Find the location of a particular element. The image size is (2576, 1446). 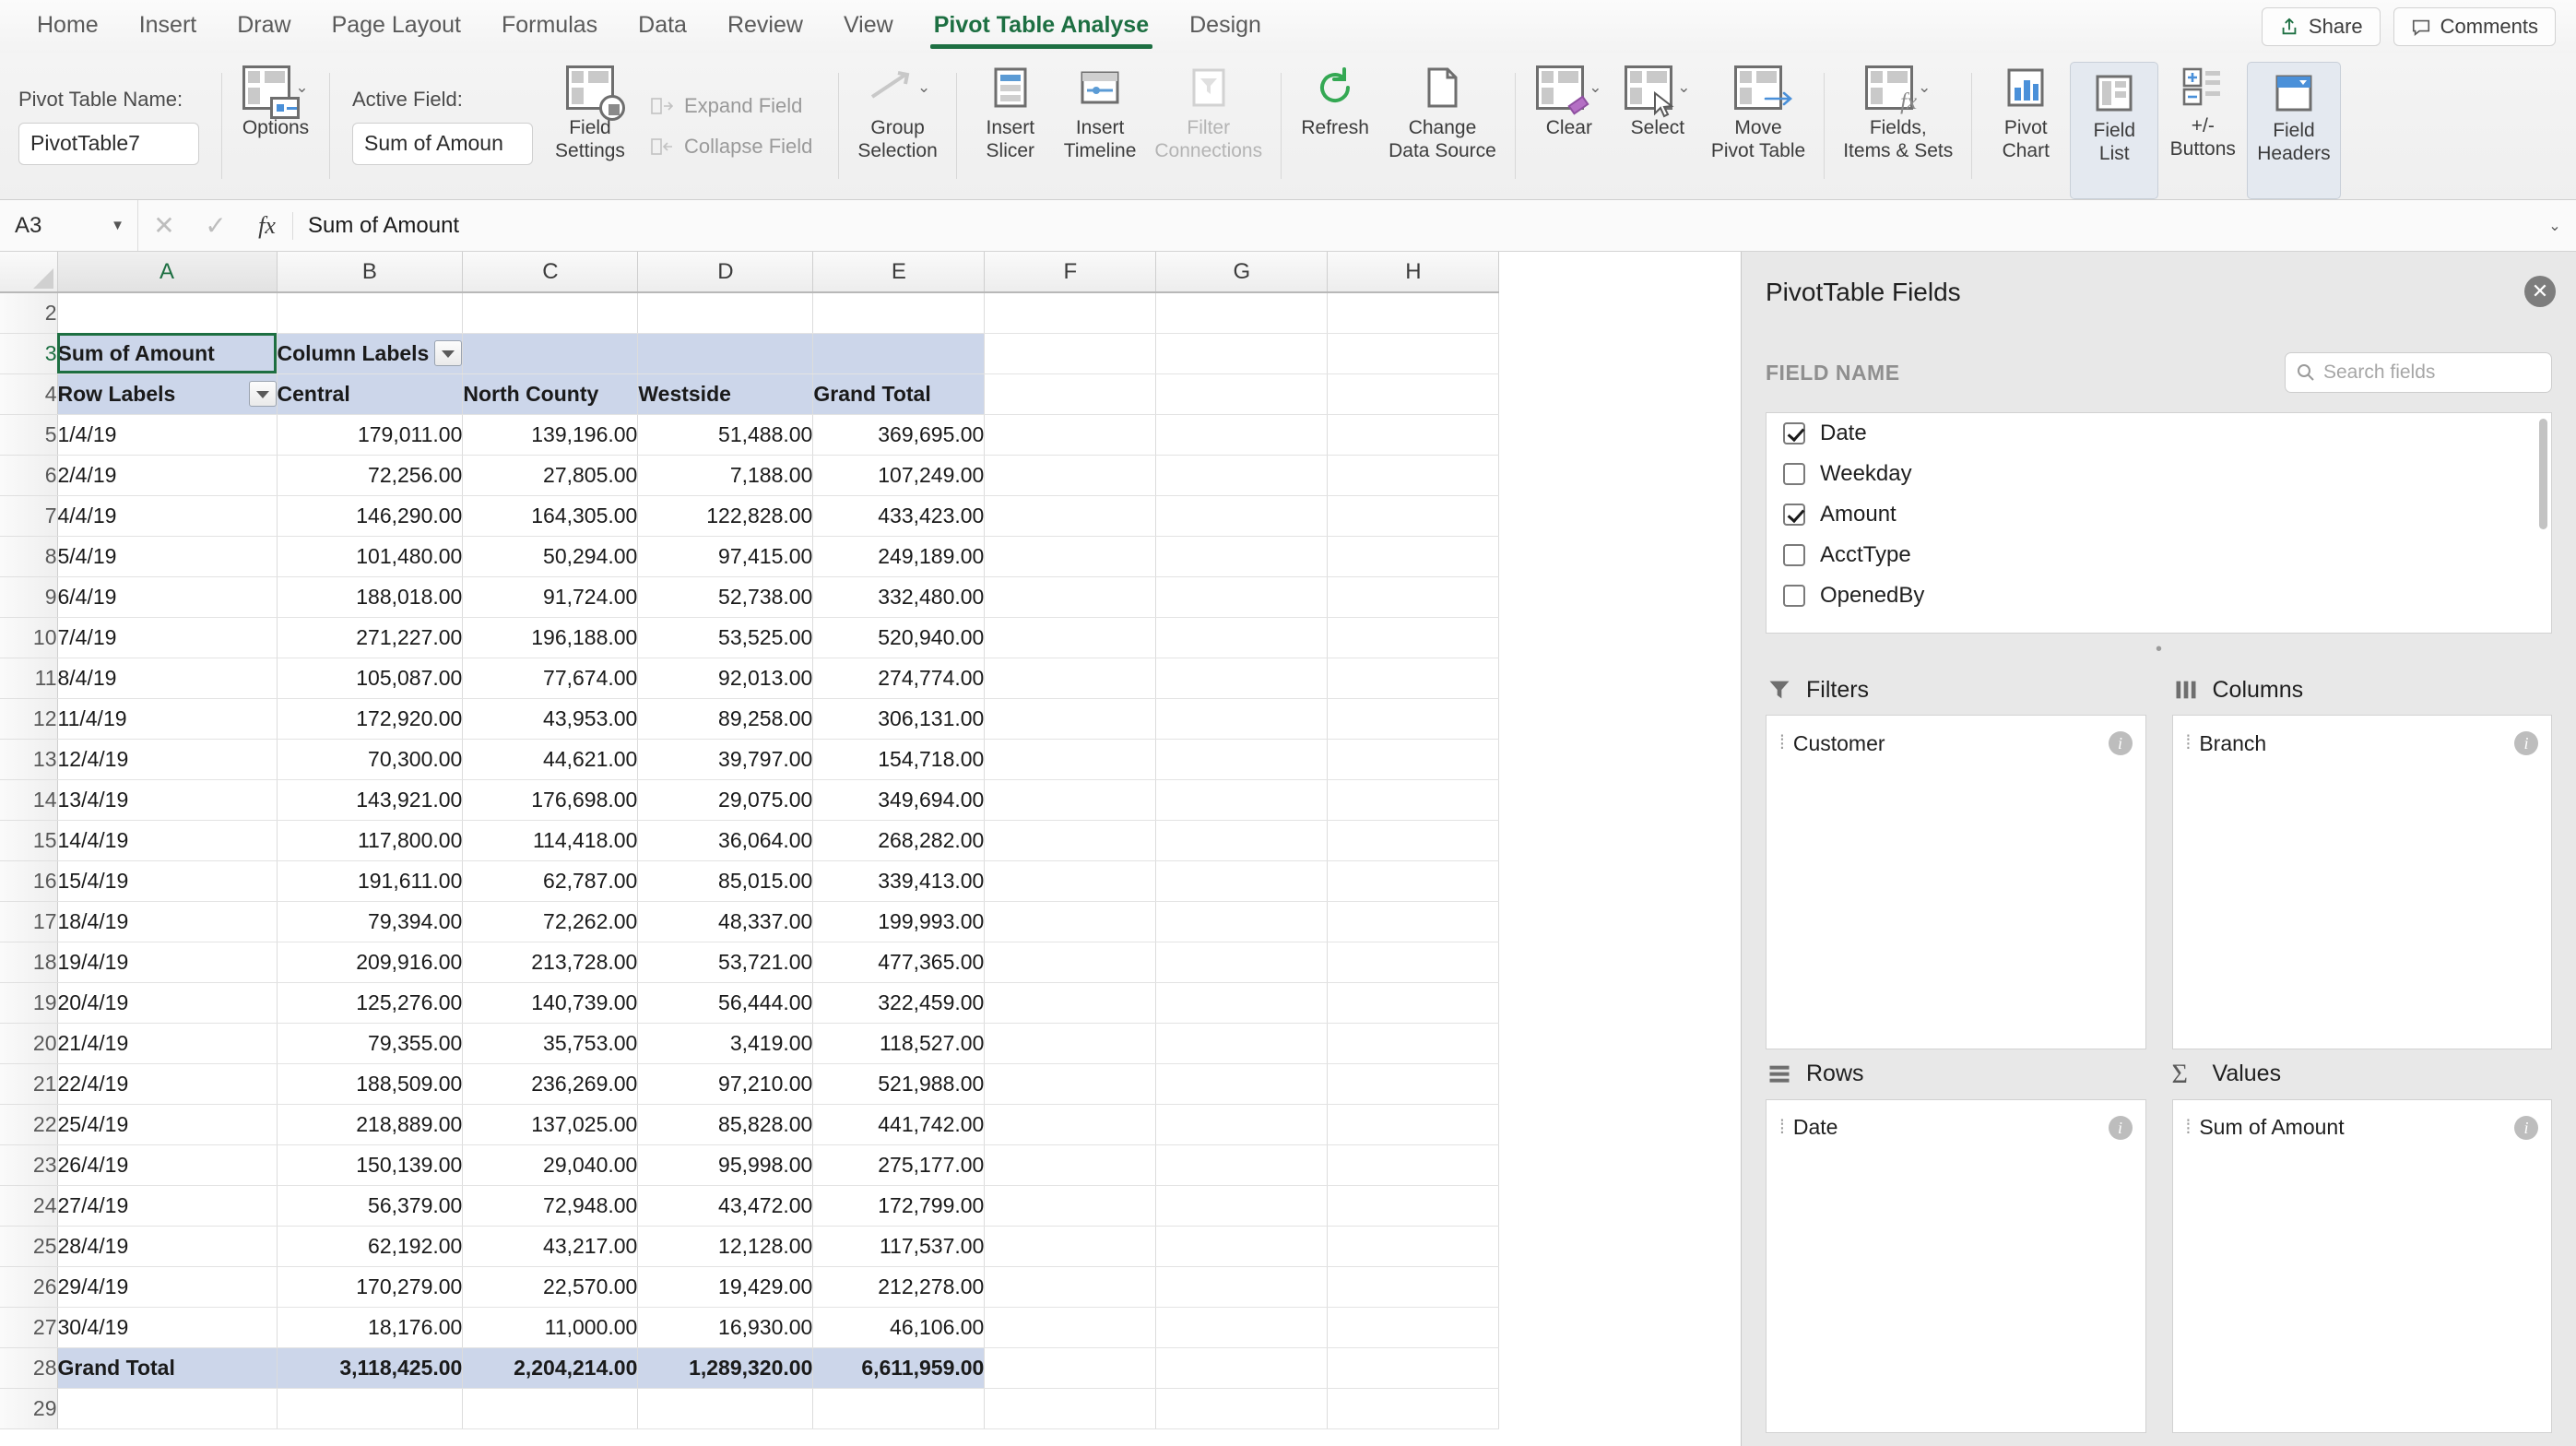

column-header-F: F is located at coordinates (1070, 272).